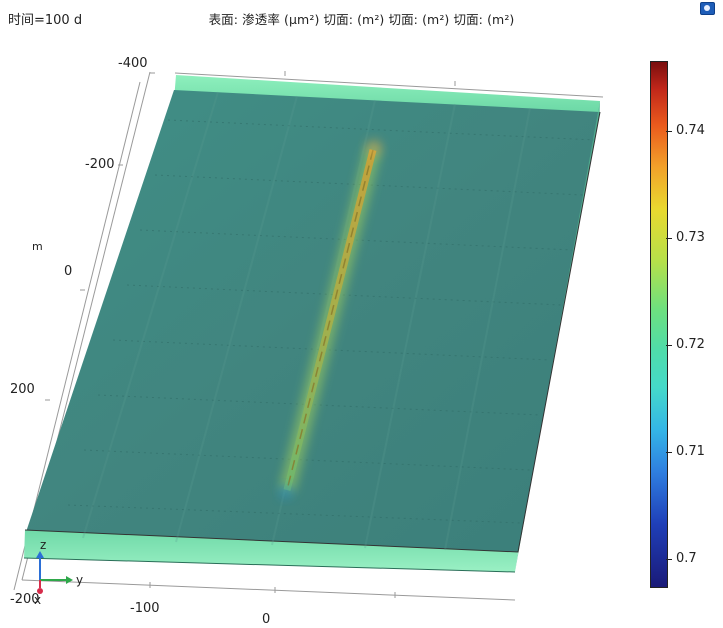 This screenshot has width=723, height=628. What do you see at coordinates (690, 237) in the screenshot?
I see `colorbar-tick-label: 0.73` at bounding box center [690, 237].